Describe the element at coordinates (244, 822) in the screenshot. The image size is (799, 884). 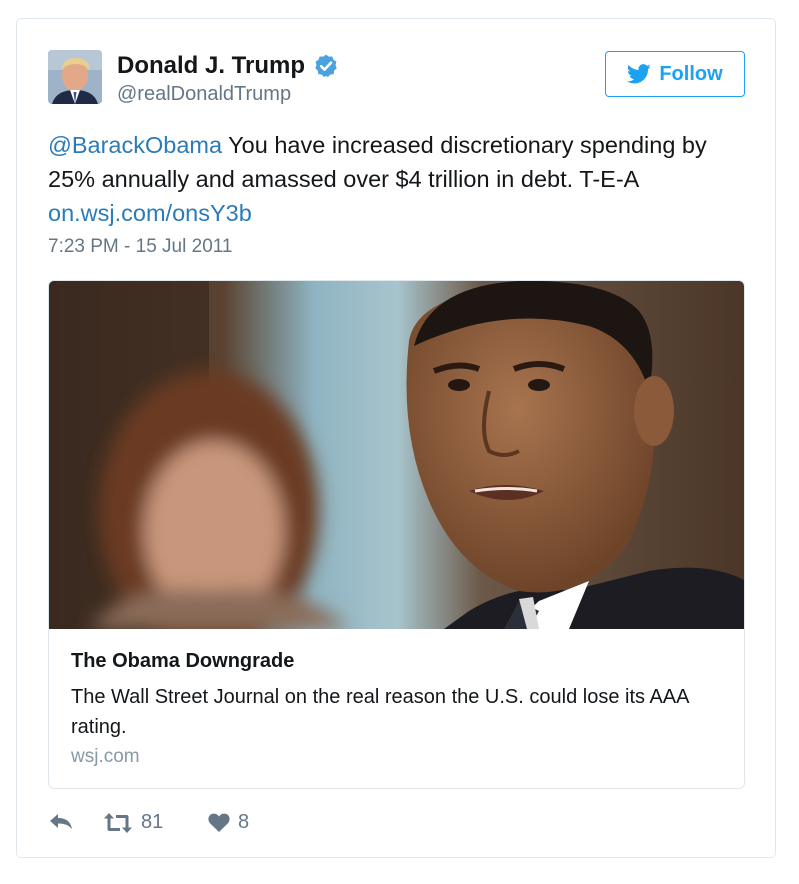
I see `like-count: 8` at that location.